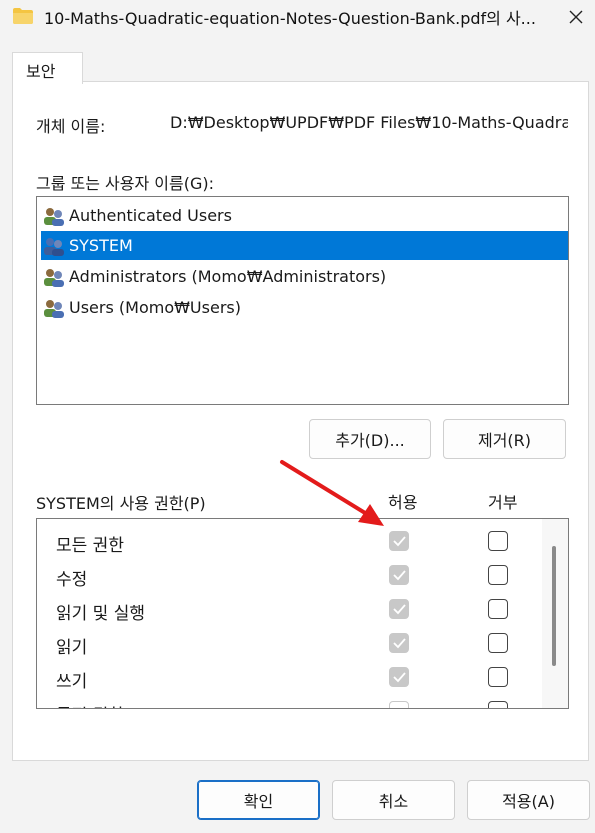 Image resolution: width=595 pixels, height=833 pixels. I want to click on list-item-administrators: Administrators (Momo₩Administrators), so click(304, 276).